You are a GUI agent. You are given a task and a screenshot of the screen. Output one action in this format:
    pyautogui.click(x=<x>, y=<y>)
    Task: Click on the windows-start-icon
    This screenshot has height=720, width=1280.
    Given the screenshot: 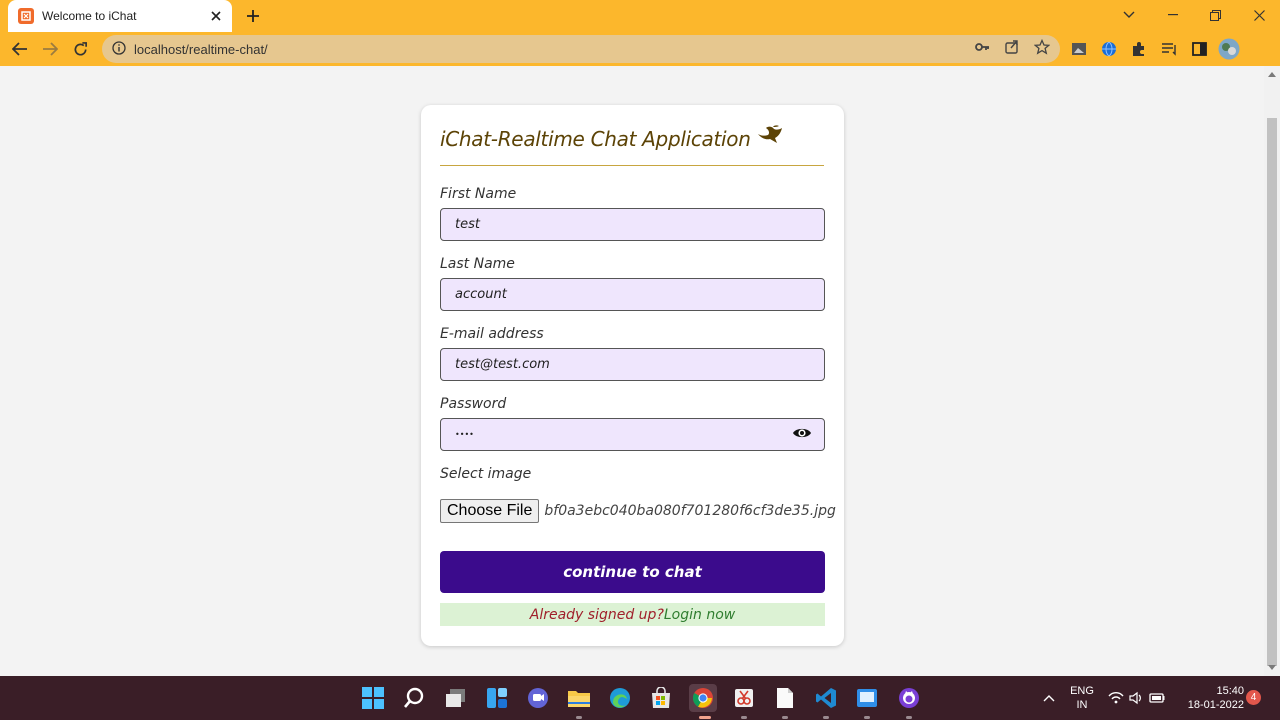 What is the action you would take?
    pyautogui.click(x=373, y=698)
    